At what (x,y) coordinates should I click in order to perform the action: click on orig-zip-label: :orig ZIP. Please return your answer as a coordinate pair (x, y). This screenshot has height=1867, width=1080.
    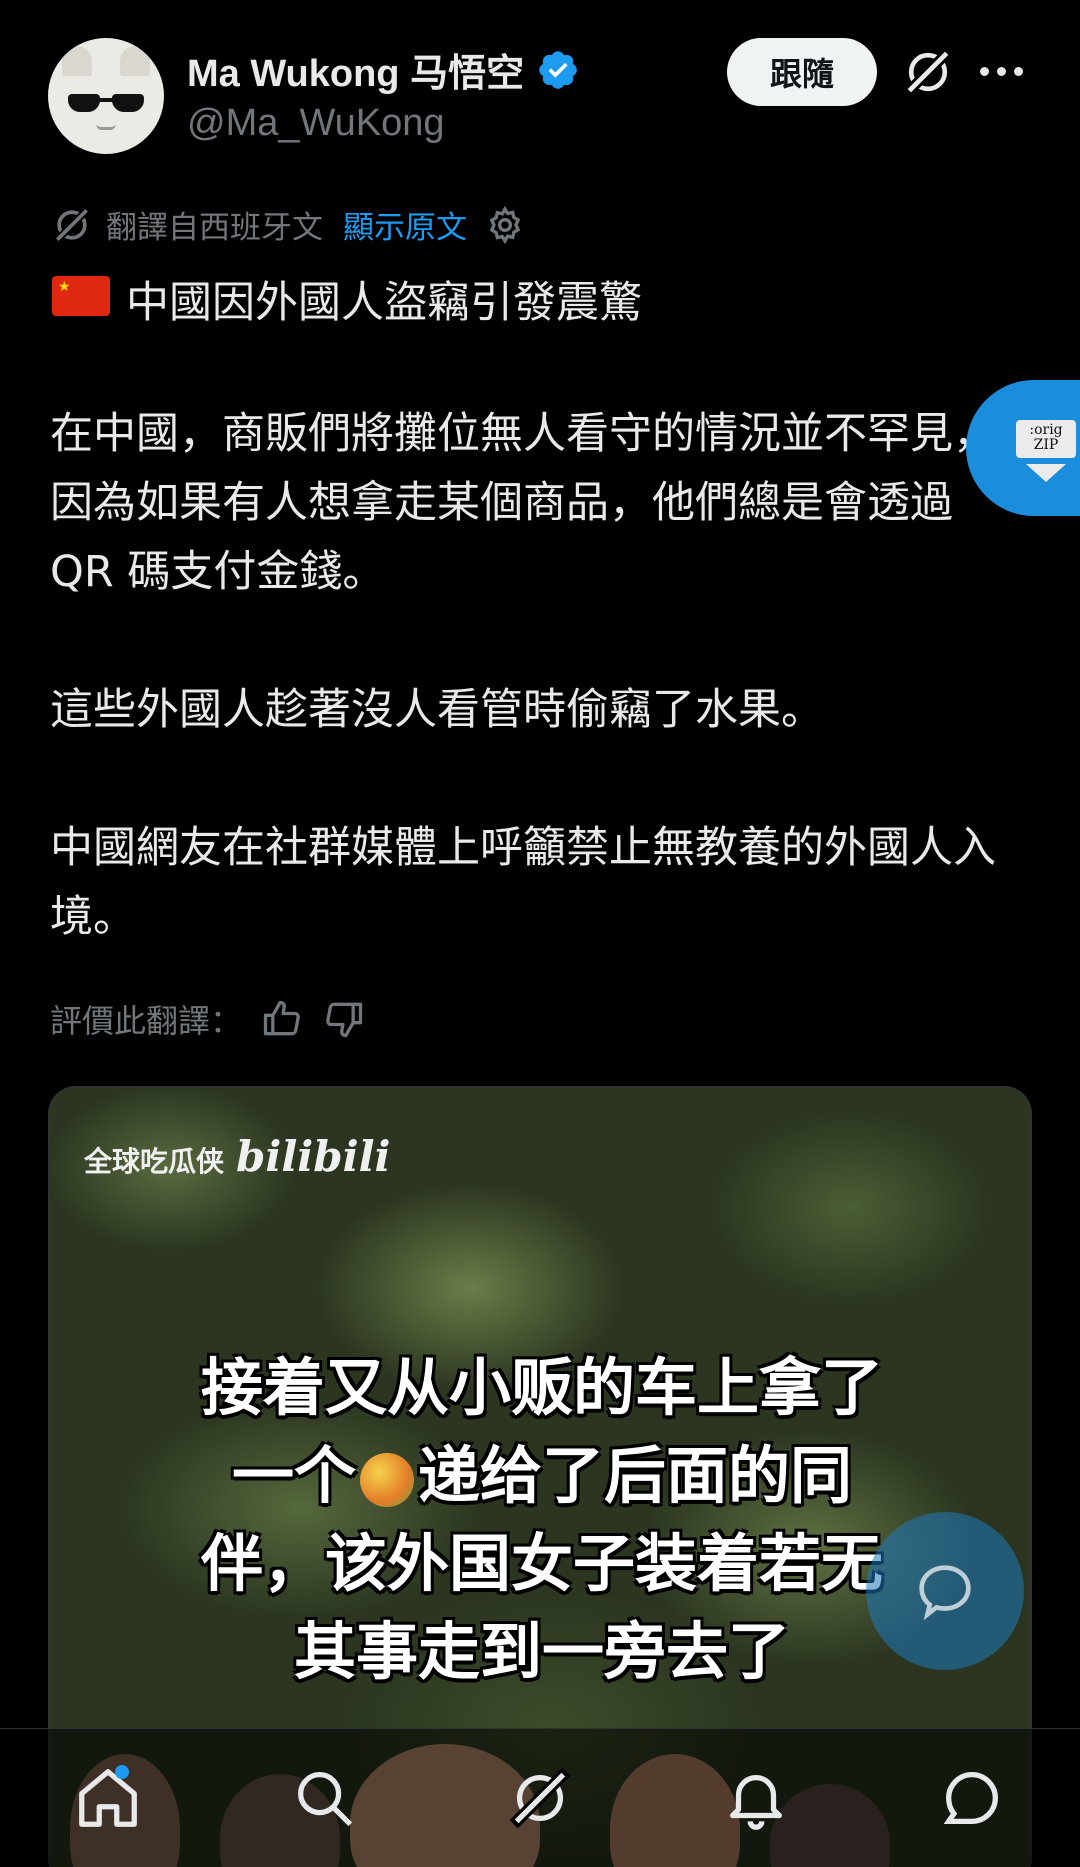
    Looking at the image, I should click on (1046, 439).